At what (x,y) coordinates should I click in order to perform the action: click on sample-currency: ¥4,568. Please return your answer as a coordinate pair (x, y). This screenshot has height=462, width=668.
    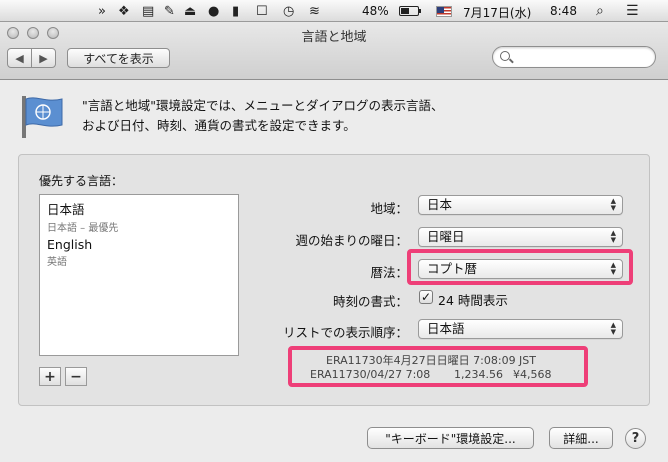
    Looking at the image, I should click on (532, 374).